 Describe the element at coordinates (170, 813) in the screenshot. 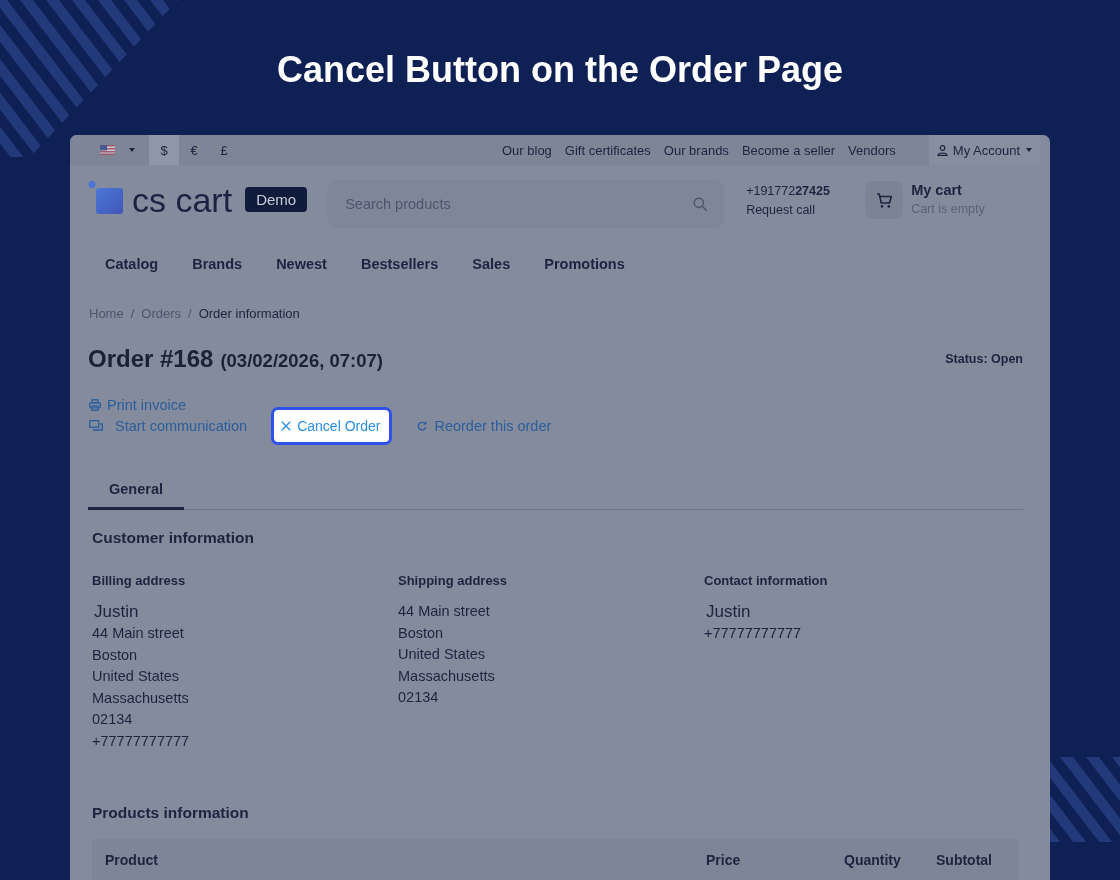

I see `section-title: Products information` at that location.